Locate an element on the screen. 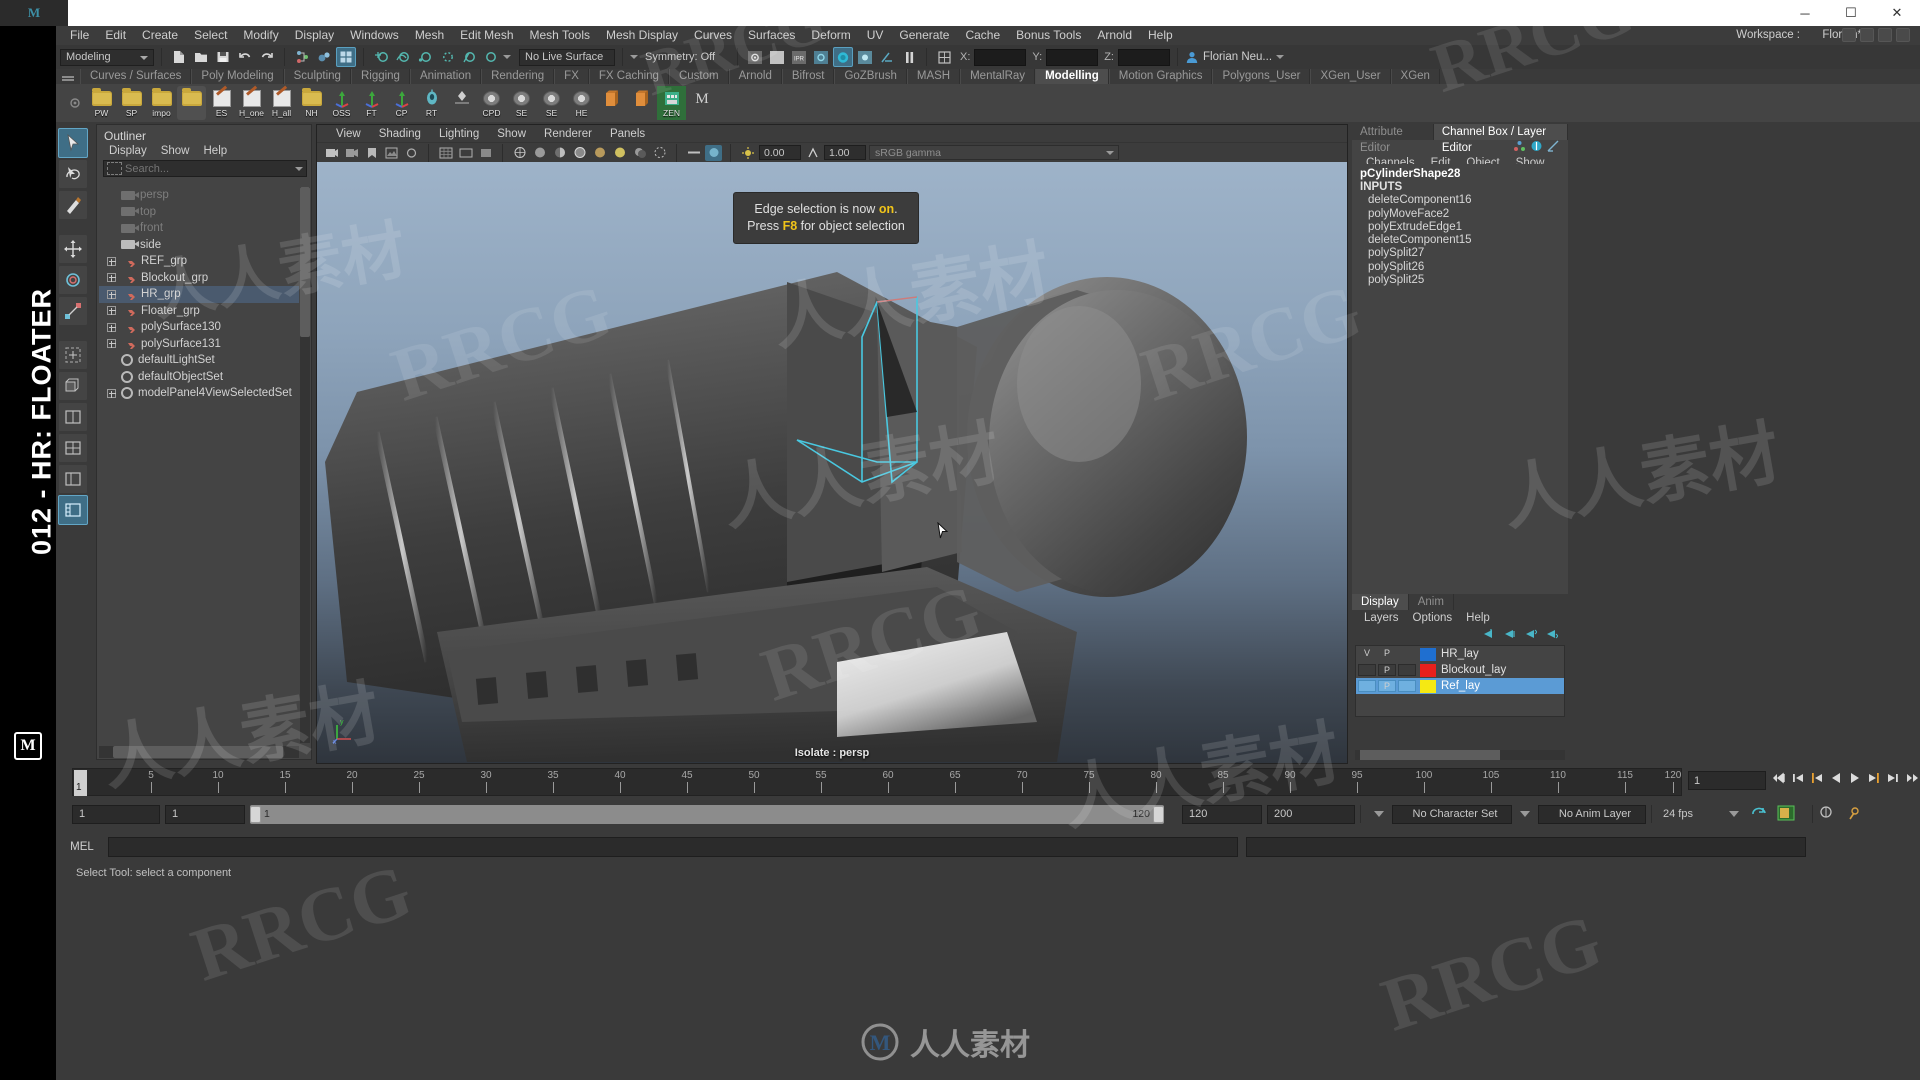  command-line-input is located at coordinates (673, 847).